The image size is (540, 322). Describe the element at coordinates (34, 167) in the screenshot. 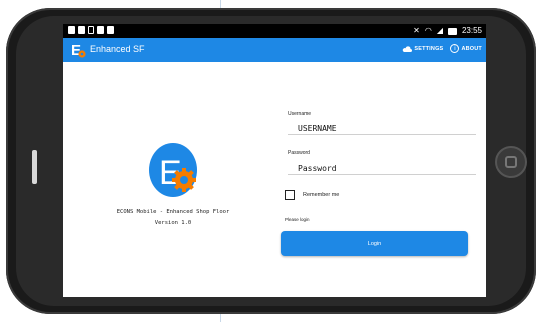

I see `tablet-side-slot` at that location.